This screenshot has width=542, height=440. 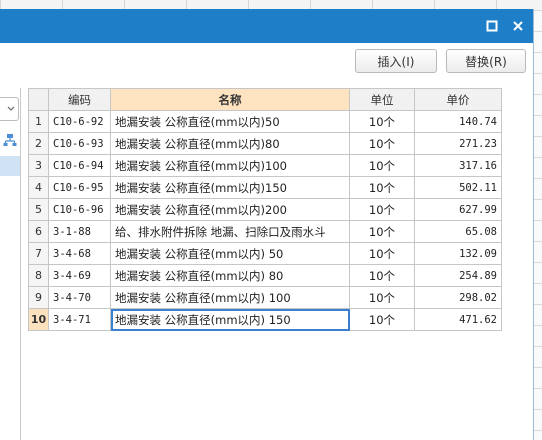 I want to click on header-code: 编码, so click(x=79, y=99).